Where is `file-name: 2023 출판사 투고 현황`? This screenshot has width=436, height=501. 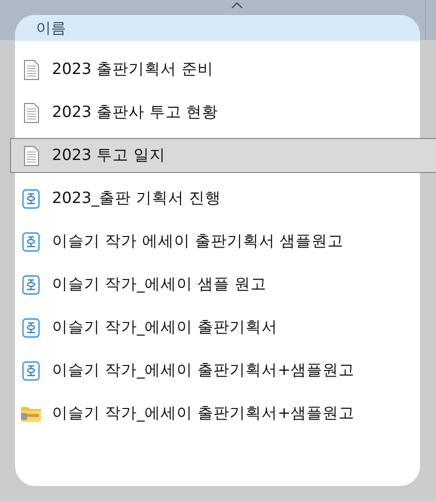
file-name: 2023 출판사 투고 현황 is located at coordinates (135, 112).